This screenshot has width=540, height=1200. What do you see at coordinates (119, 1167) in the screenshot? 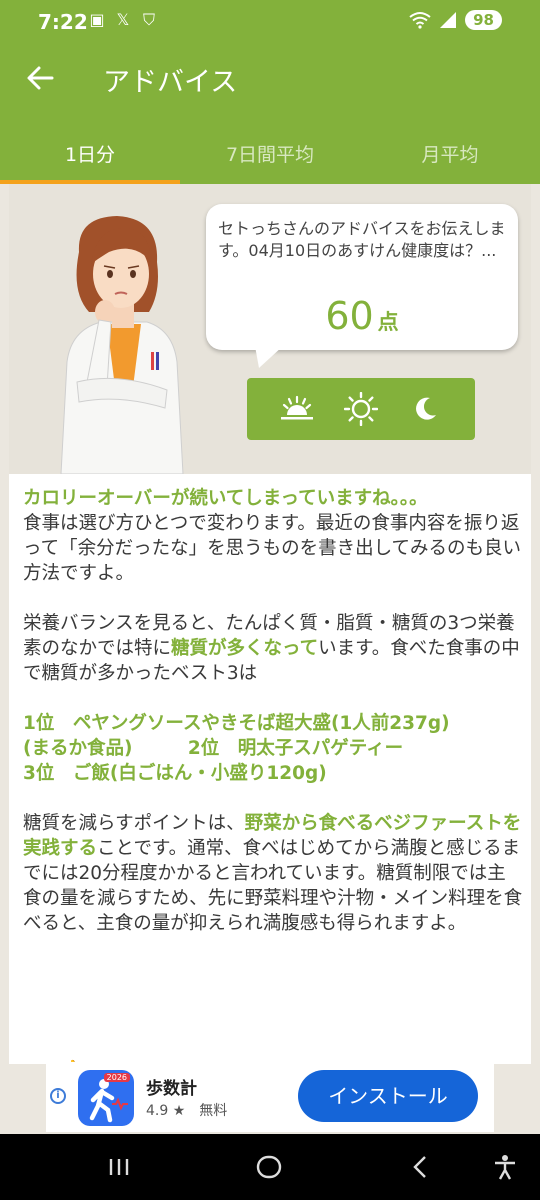
I see `recent-apps-icon` at bounding box center [119, 1167].